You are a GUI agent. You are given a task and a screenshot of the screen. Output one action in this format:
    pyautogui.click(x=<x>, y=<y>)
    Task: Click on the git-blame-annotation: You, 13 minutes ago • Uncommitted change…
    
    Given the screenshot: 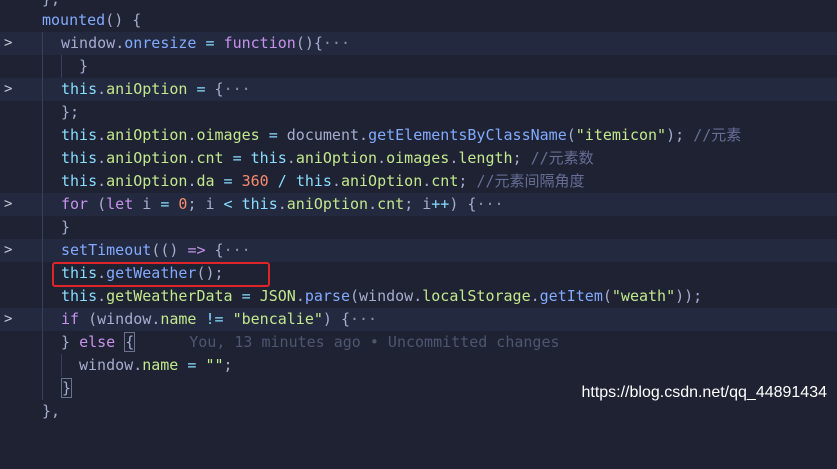 What is the action you would take?
    pyautogui.click(x=374, y=342)
    